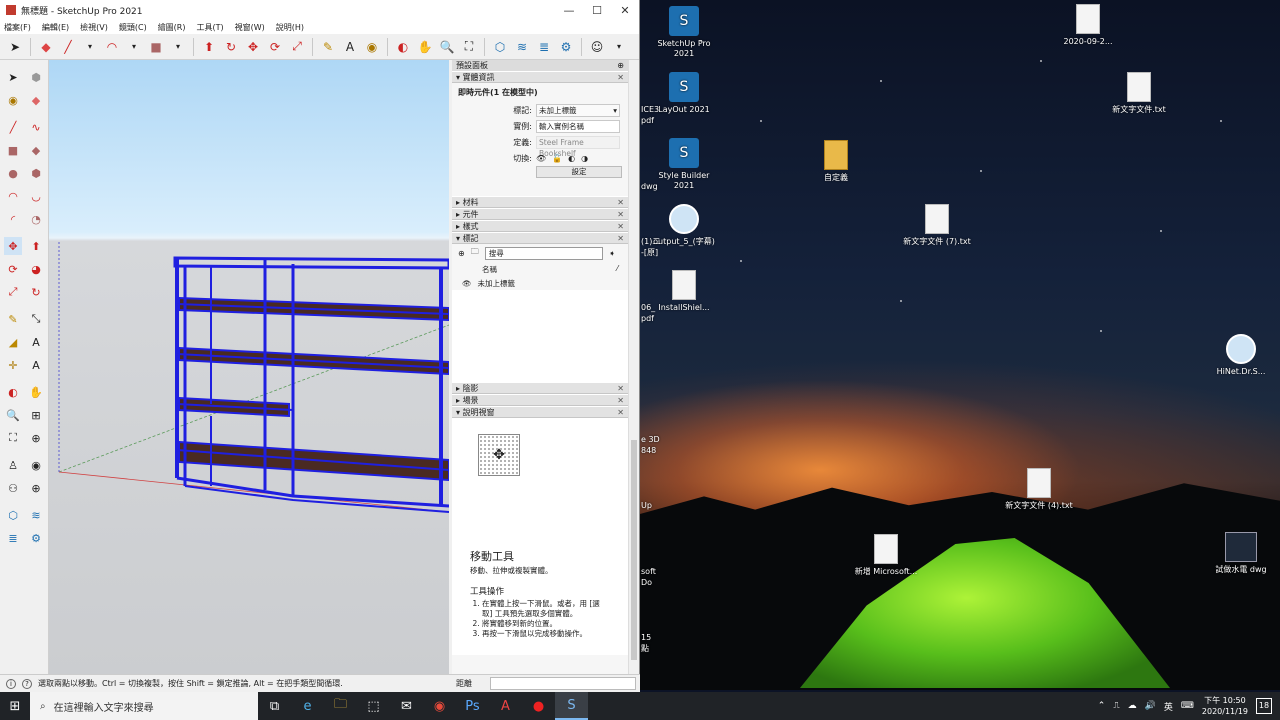 The height and width of the screenshot is (720, 1280). Describe the element at coordinates (274, 706) in the screenshot. I see `task-view-icon: ⧉` at that location.